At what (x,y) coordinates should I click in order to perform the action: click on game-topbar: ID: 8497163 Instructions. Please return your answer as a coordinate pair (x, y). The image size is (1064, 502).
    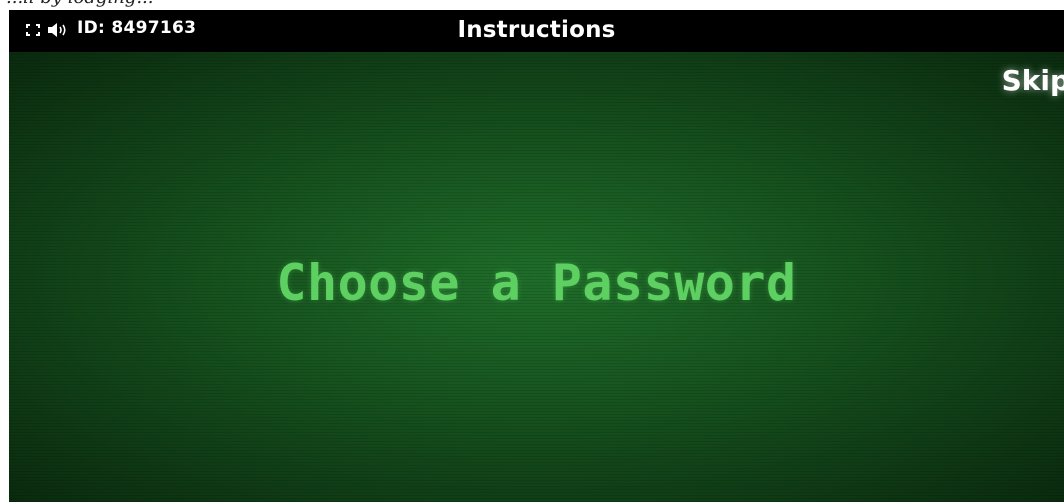
    Looking at the image, I should click on (536, 31).